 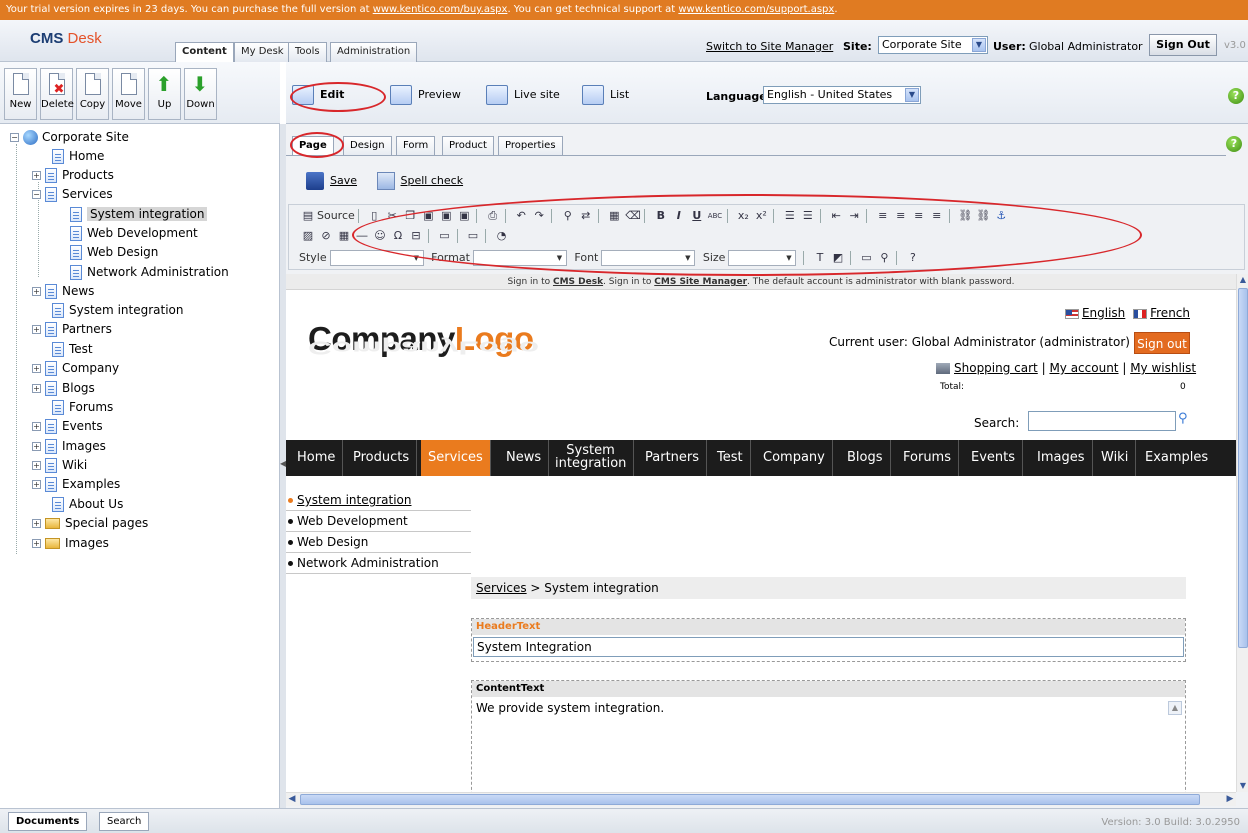 I want to click on submenu-item-network-administration: Network Administration, so click(x=378, y=563).